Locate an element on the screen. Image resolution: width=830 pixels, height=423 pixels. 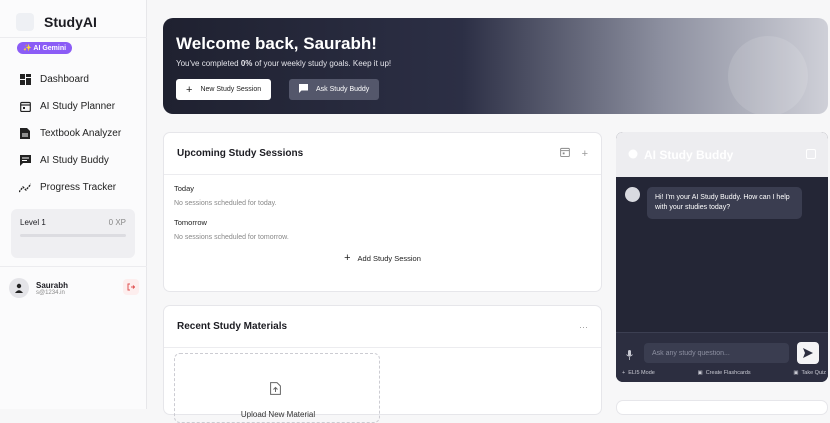
weekly-goal-progress: 0% is located at coordinates (246, 63).